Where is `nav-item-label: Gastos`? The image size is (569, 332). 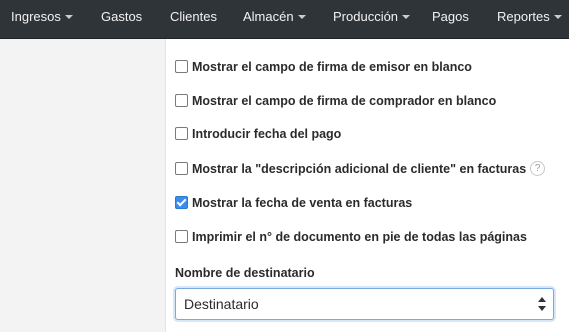 nav-item-label: Gastos is located at coordinates (122, 16).